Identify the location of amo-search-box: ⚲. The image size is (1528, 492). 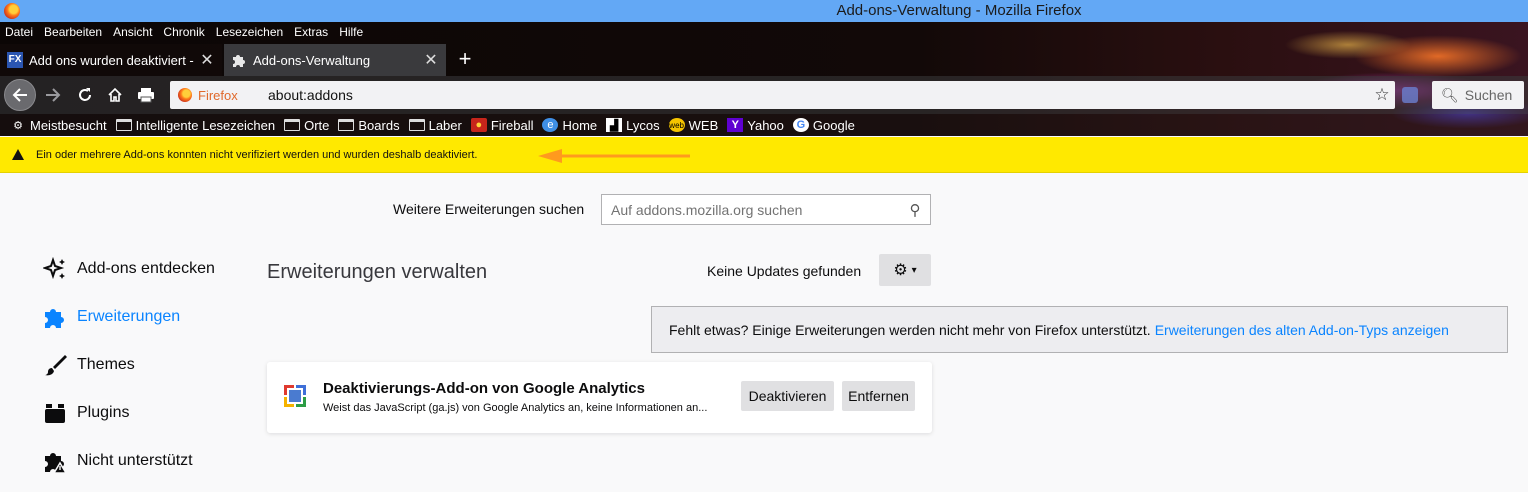
(766, 209).